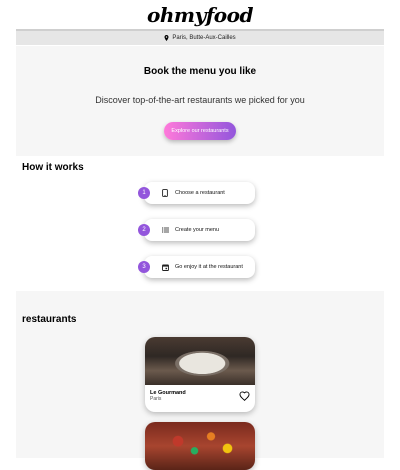 The image size is (400, 470). Describe the element at coordinates (49, 319) in the screenshot. I see `restaurants-title: restaurants` at that location.